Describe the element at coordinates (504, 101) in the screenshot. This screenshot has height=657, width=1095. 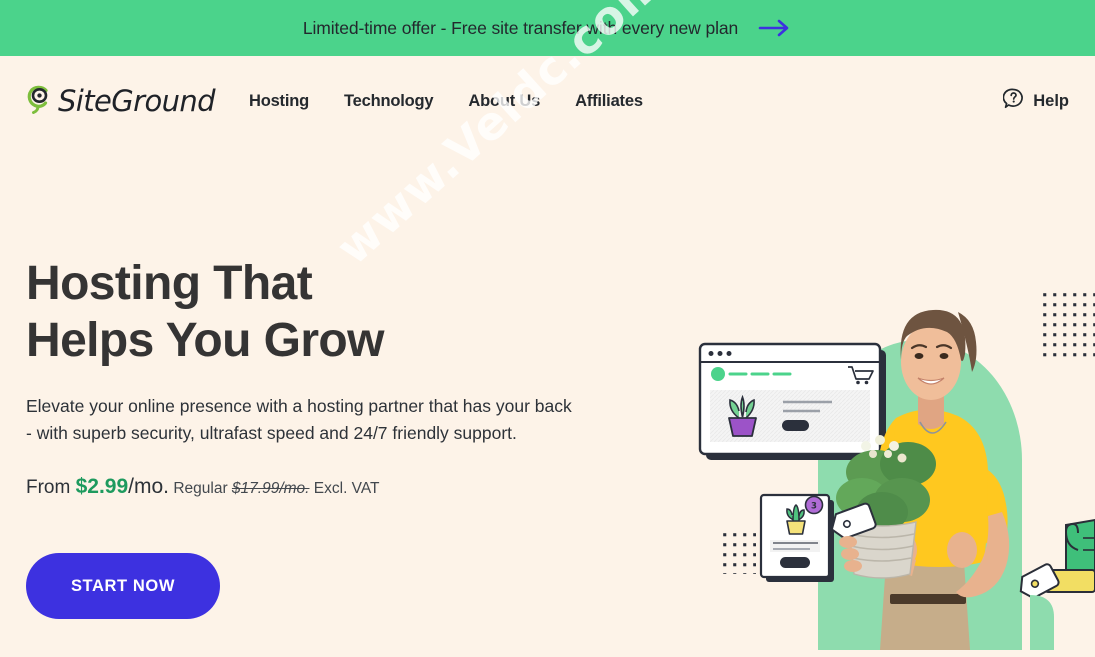
I see `nav-item-about-us: About Us` at that location.